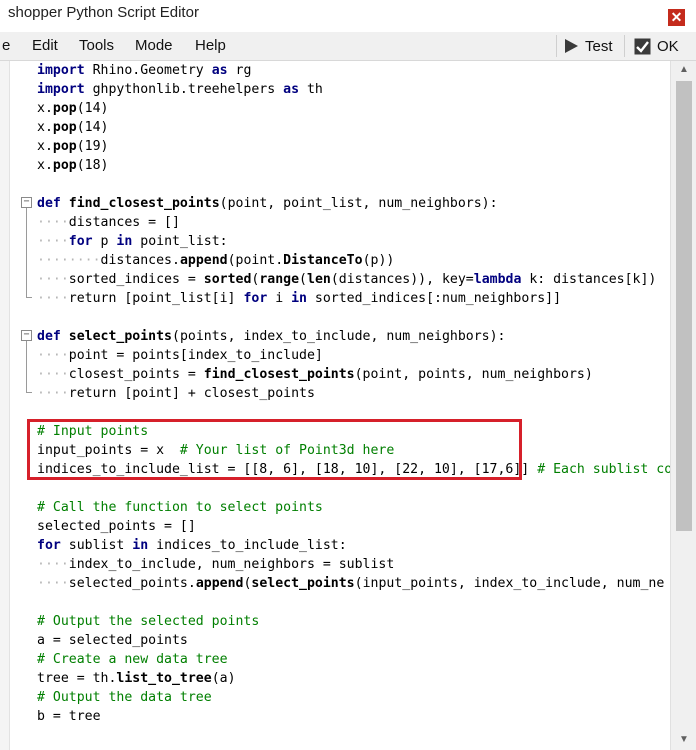 This screenshot has width=696, height=750. I want to click on code-line: selected_points = [], so click(116, 526).